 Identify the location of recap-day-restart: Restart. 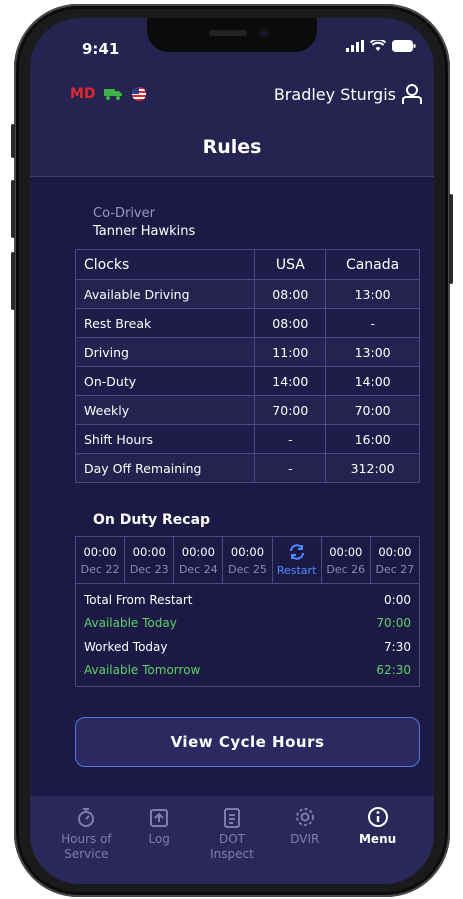
(297, 560).